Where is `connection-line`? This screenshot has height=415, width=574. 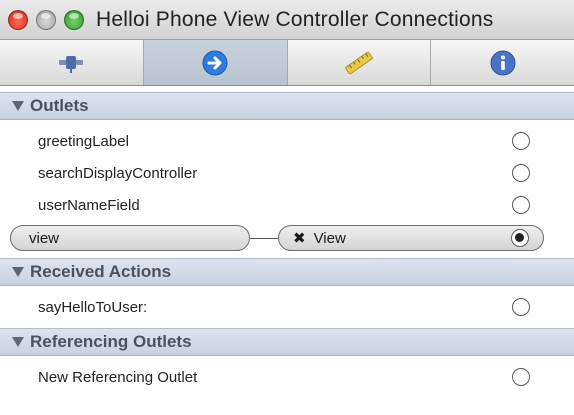
connection-line is located at coordinates (265, 238).